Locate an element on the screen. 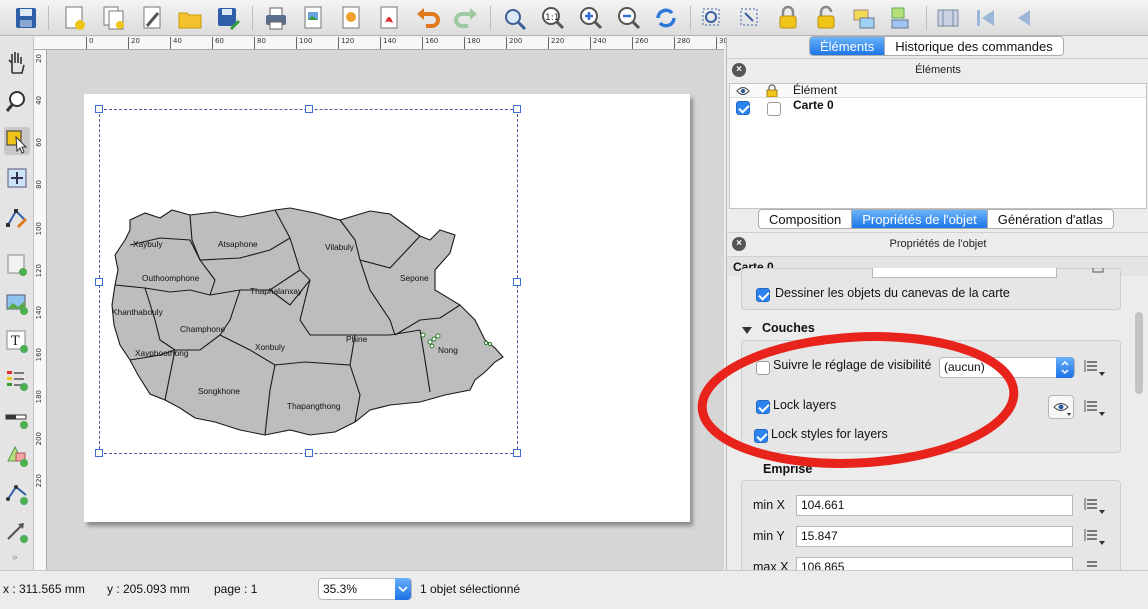  max-x-field: 106.865 is located at coordinates (934, 564).